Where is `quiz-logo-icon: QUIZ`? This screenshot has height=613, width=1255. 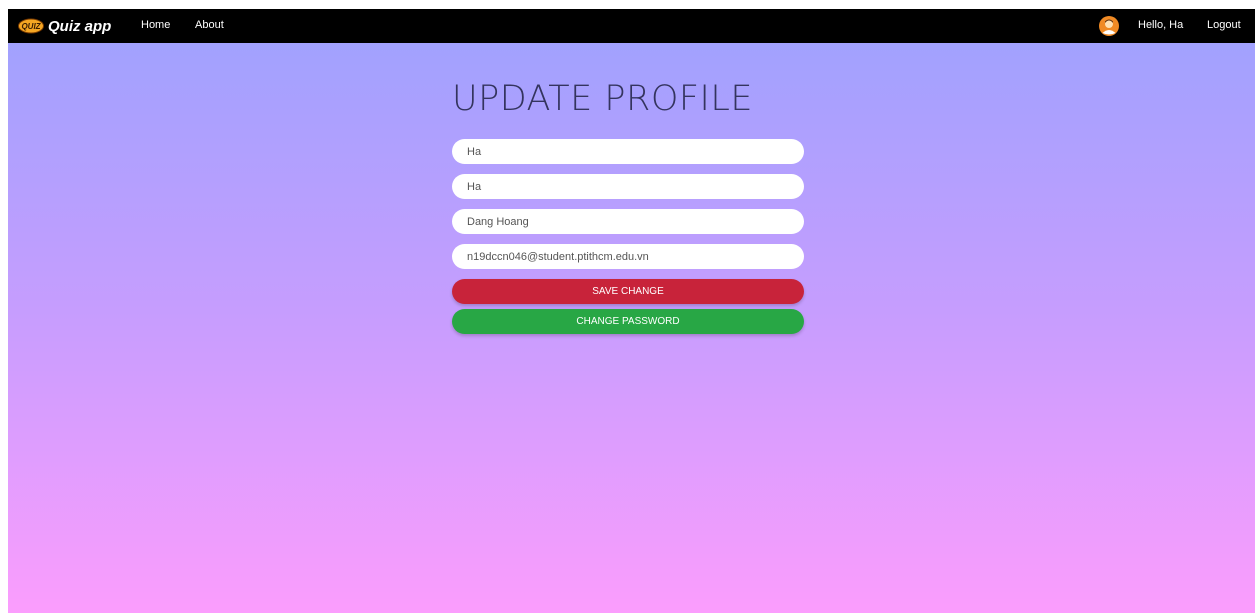
quiz-logo-icon: QUIZ is located at coordinates (31, 26).